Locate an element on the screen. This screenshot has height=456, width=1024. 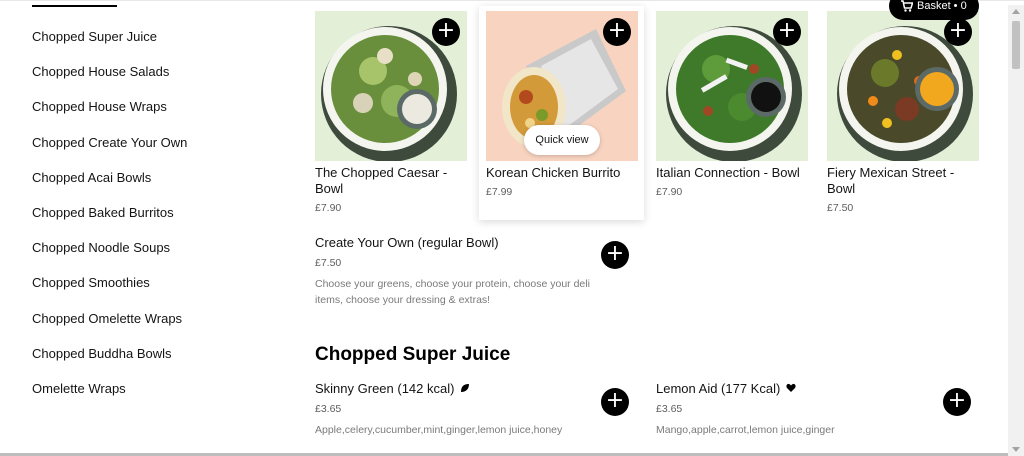
scroll-down-icon is located at coordinates (1016, 449).